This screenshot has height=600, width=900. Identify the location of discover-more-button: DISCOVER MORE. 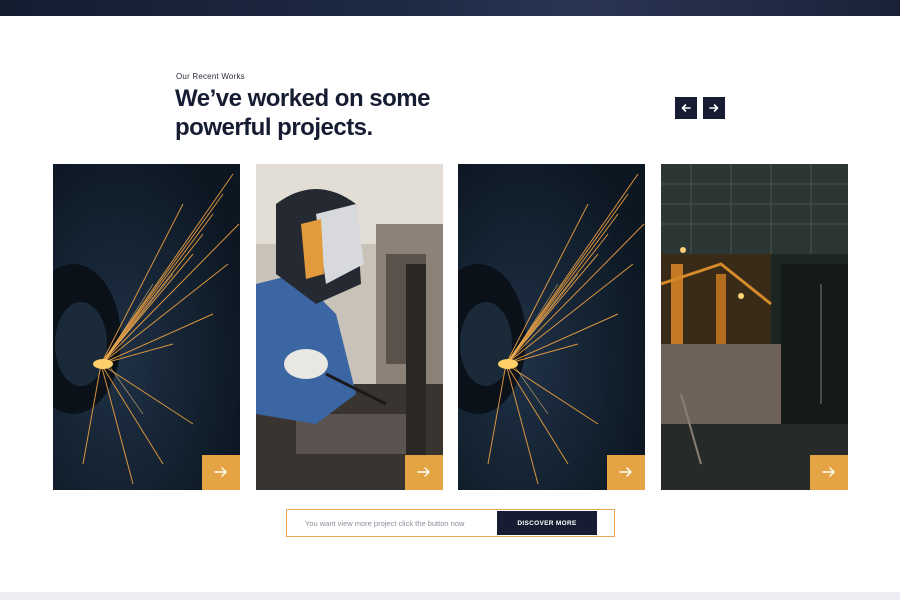
(547, 523).